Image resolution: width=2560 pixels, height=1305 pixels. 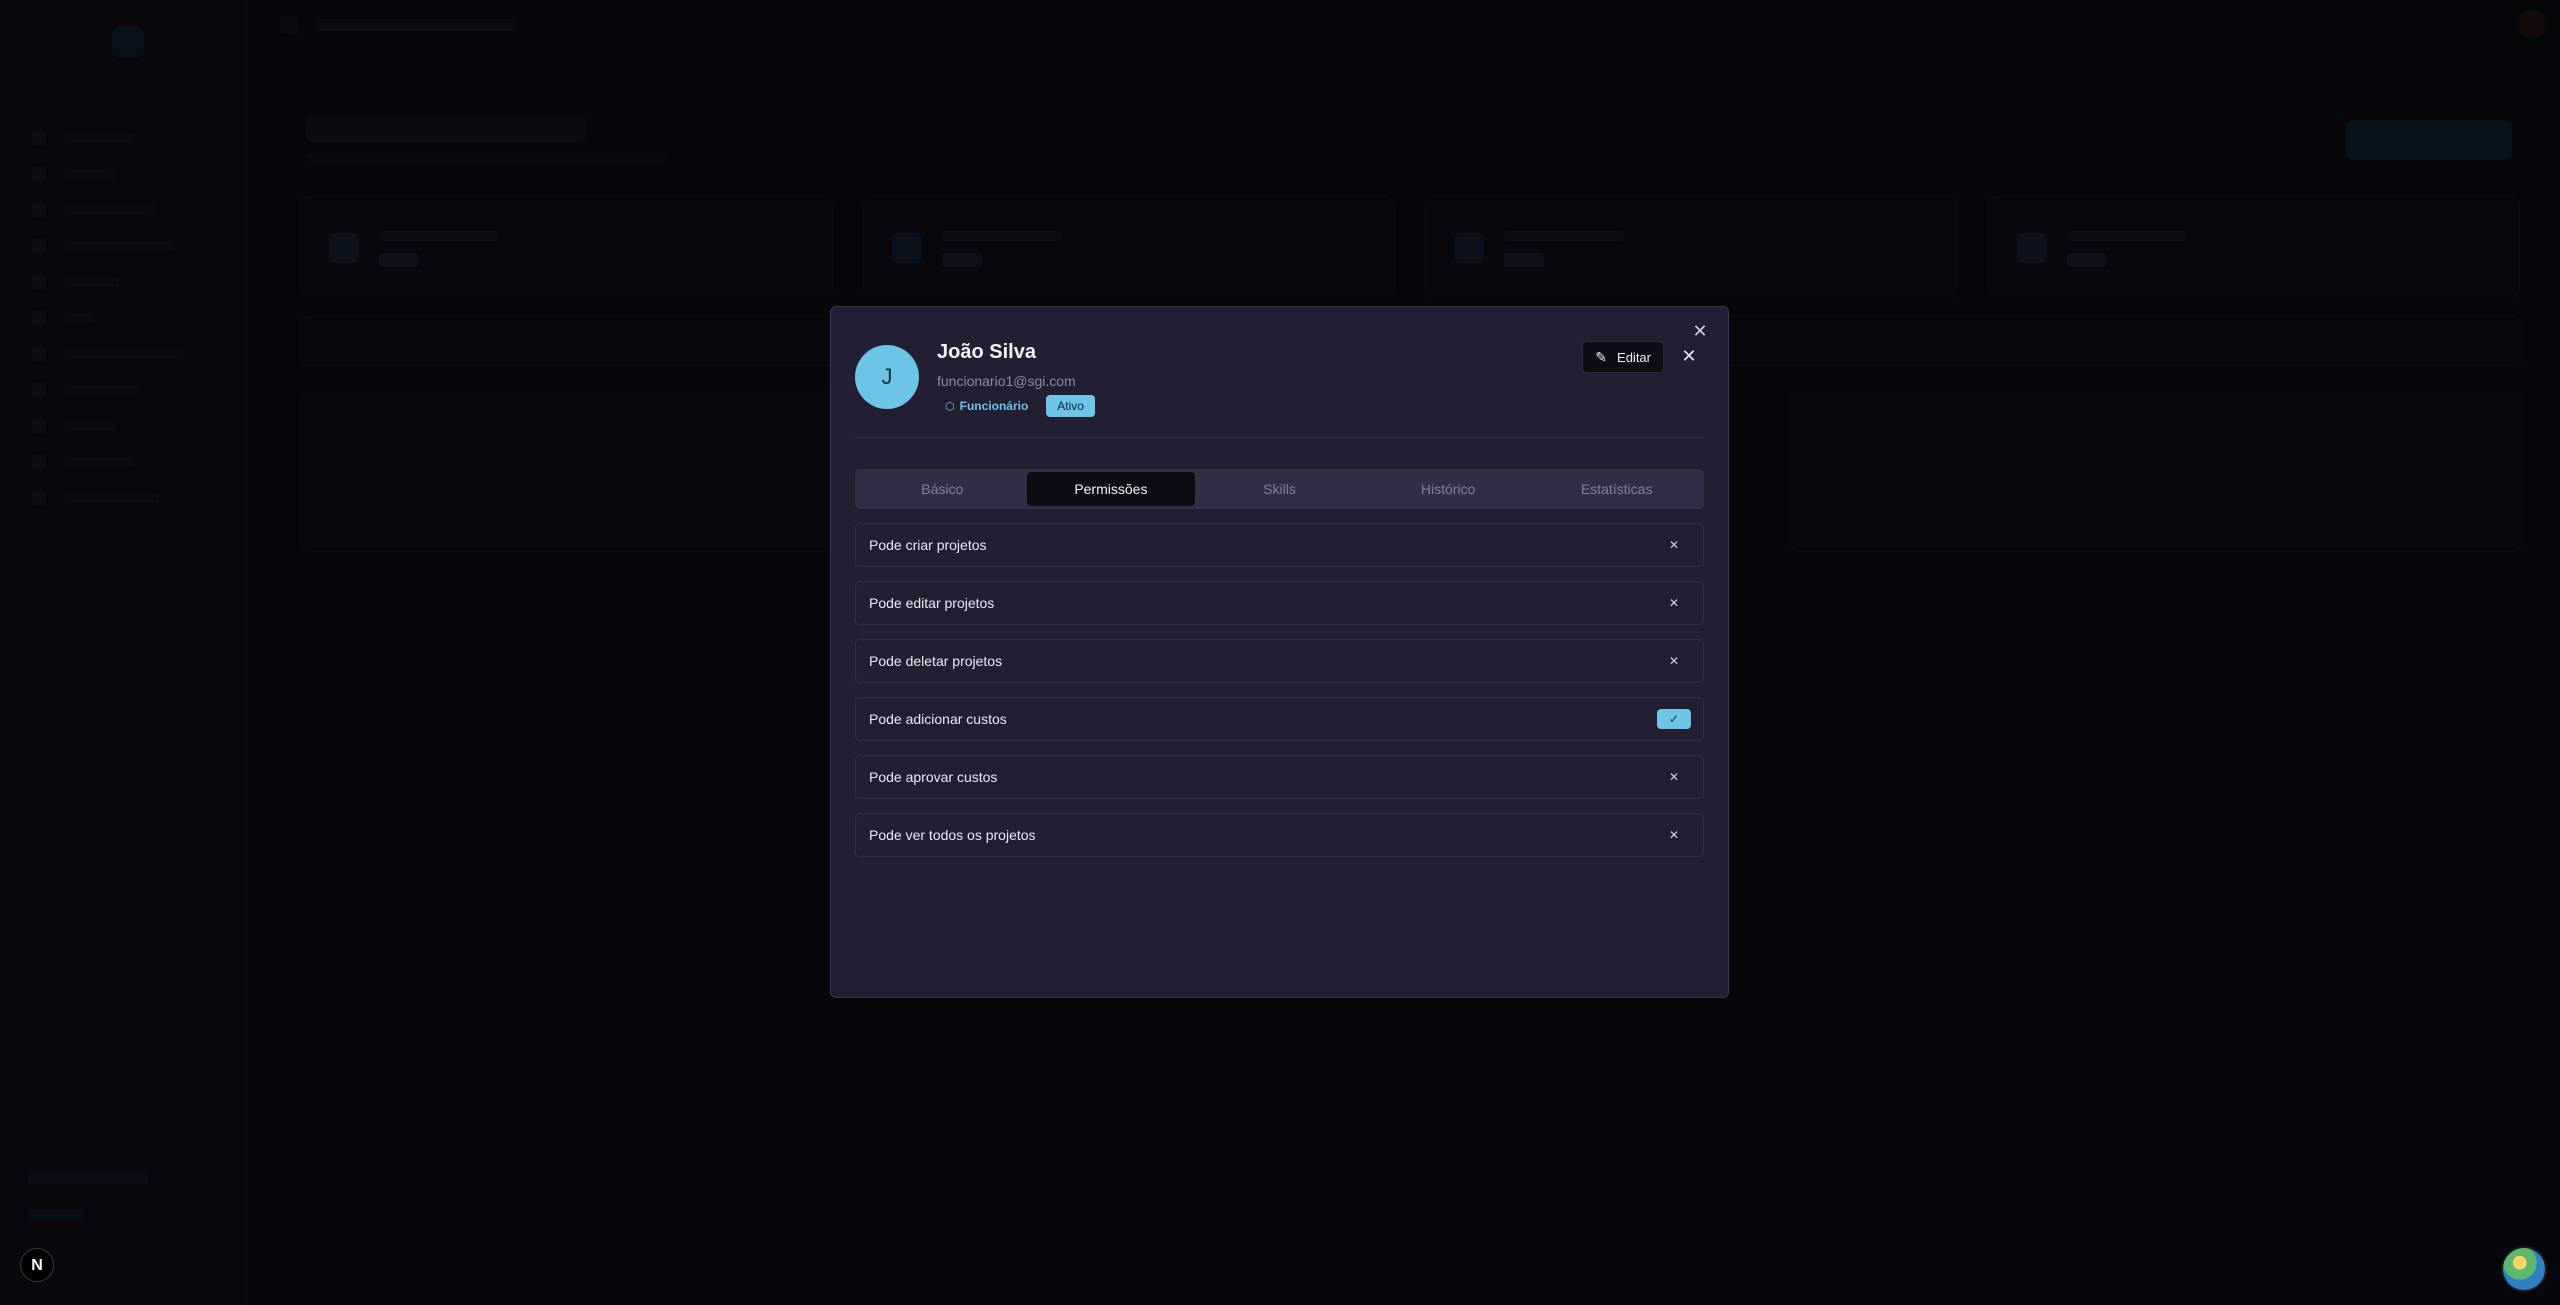 What do you see at coordinates (1279, 719) in the screenshot?
I see `permission-row: Pode adicionar custos ✓` at bounding box center [1279, 719].